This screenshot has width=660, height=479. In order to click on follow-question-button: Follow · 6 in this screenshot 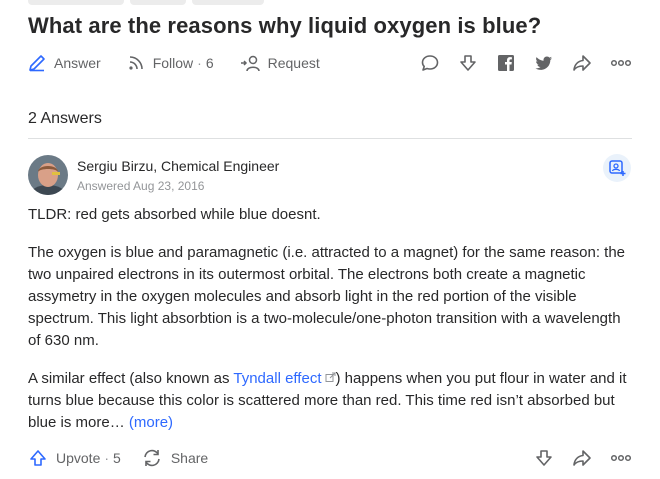, I will do `click(170, 63)`.